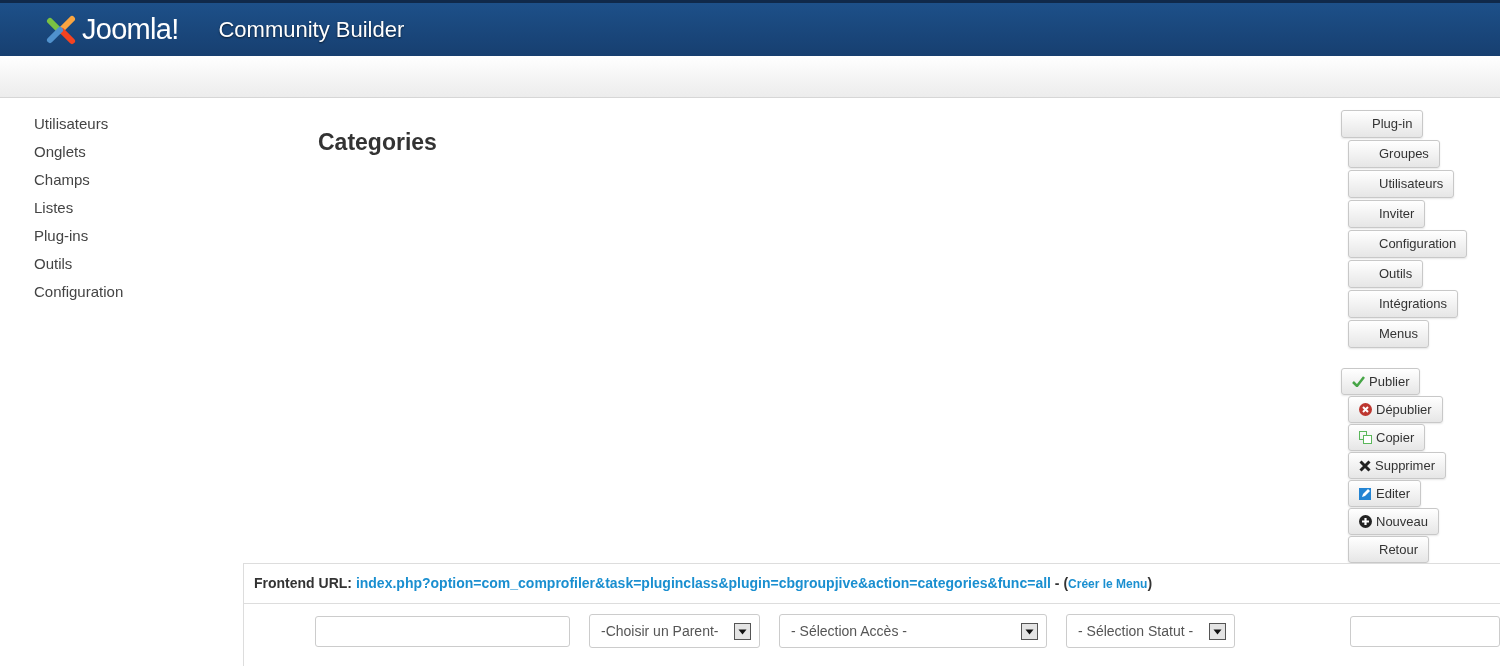 This screenshot has height=666, width=1500. What do you see at coordinates (377, 142) in the screenshot?
I see `page-title: Categories` at bounding box center [377, 142].